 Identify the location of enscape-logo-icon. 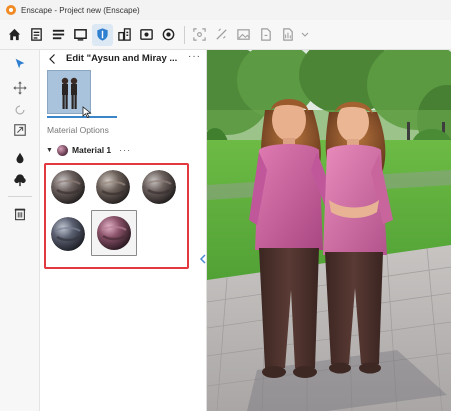
(11, 10).